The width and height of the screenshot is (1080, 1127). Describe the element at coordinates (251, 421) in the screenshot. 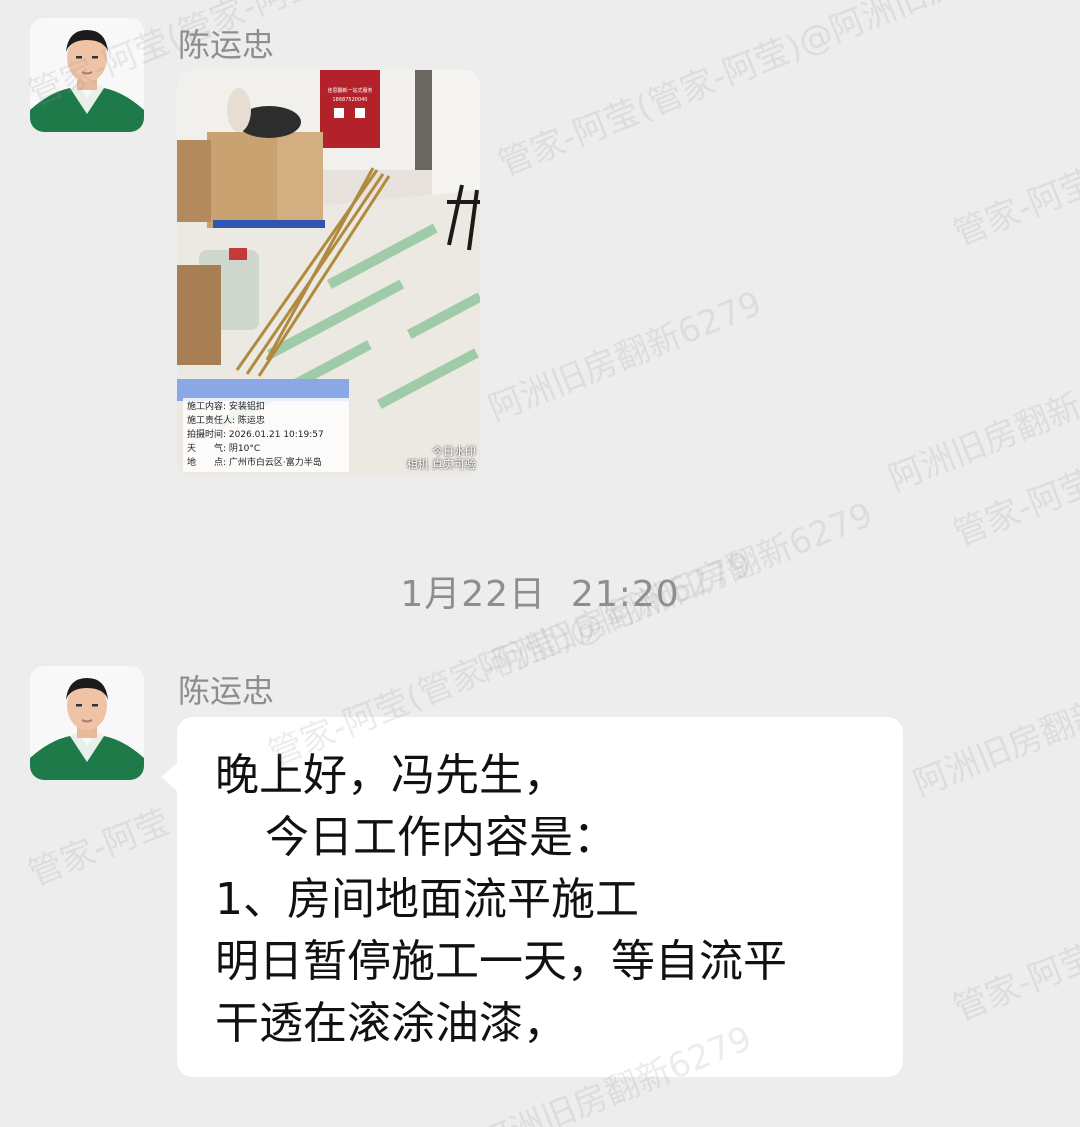

I see `caption-value: 陈运忠` at that location.